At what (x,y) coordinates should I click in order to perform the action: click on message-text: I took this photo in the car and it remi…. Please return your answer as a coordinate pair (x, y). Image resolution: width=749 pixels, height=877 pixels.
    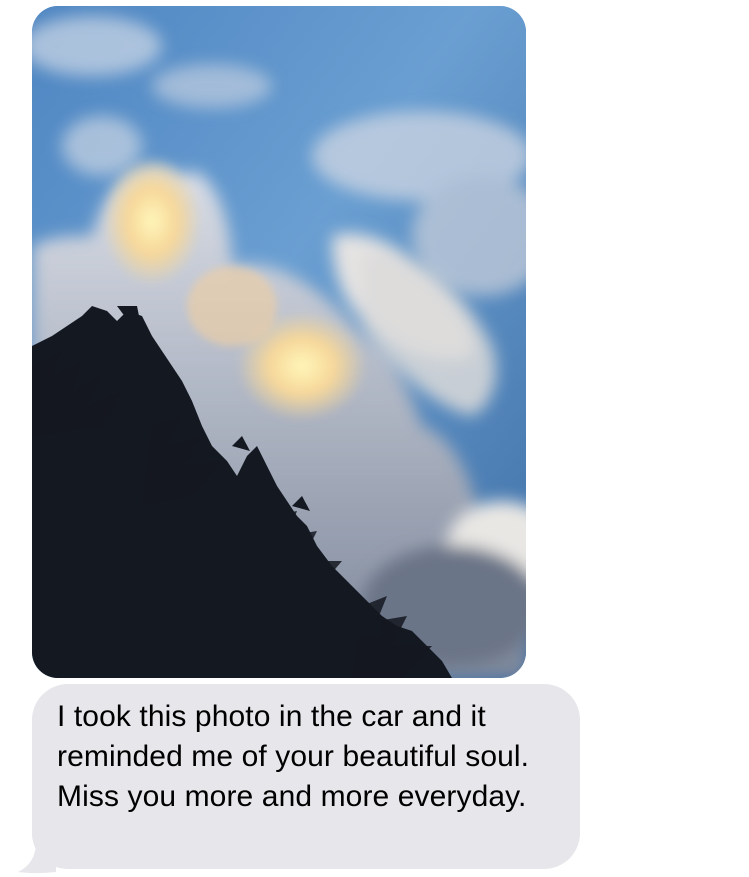
    Looking at the image, I should click on (293, 756).